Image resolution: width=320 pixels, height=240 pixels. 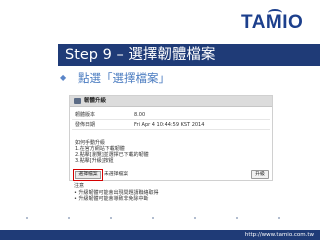 I want to click on release-date-value: Fri Apr 4 10:44:59 KST 2014, so click(x=169, y=125).